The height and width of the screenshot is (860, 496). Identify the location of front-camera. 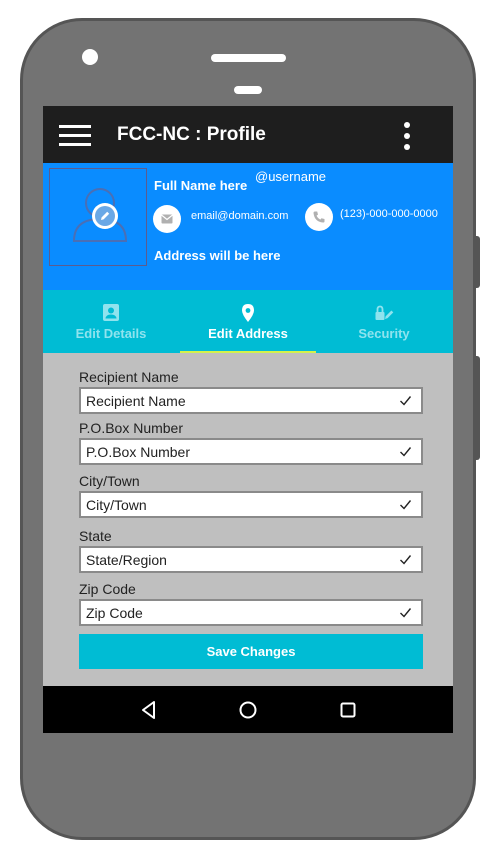
(90, 57).